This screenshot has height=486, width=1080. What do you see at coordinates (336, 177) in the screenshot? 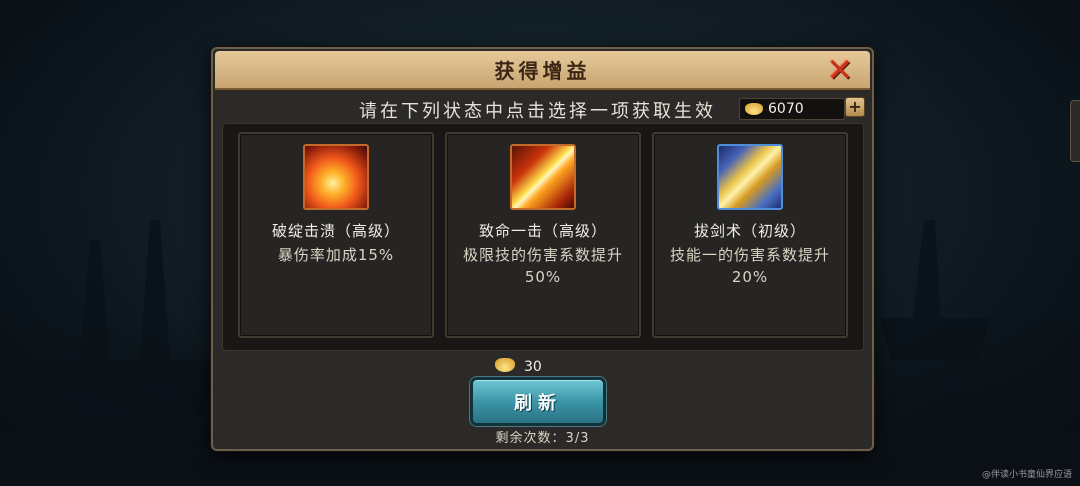
I see `flame-burst-icon` at bounding box center [336, 177].